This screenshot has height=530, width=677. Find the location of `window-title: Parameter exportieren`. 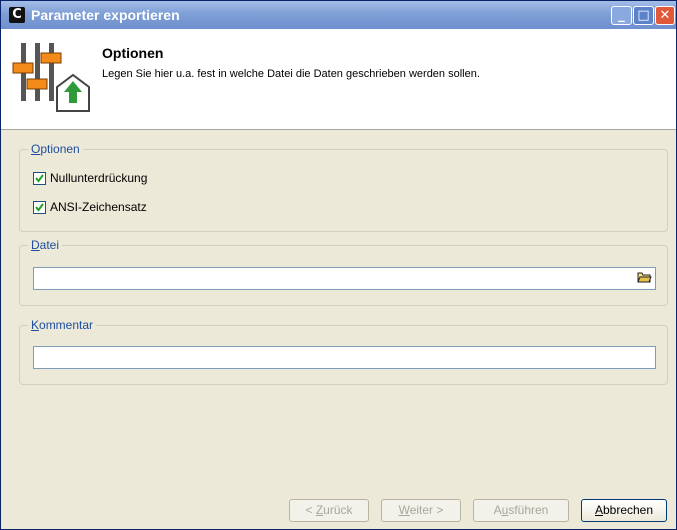

window-title: Parameter exportieren is located at coordinates (105, 15).